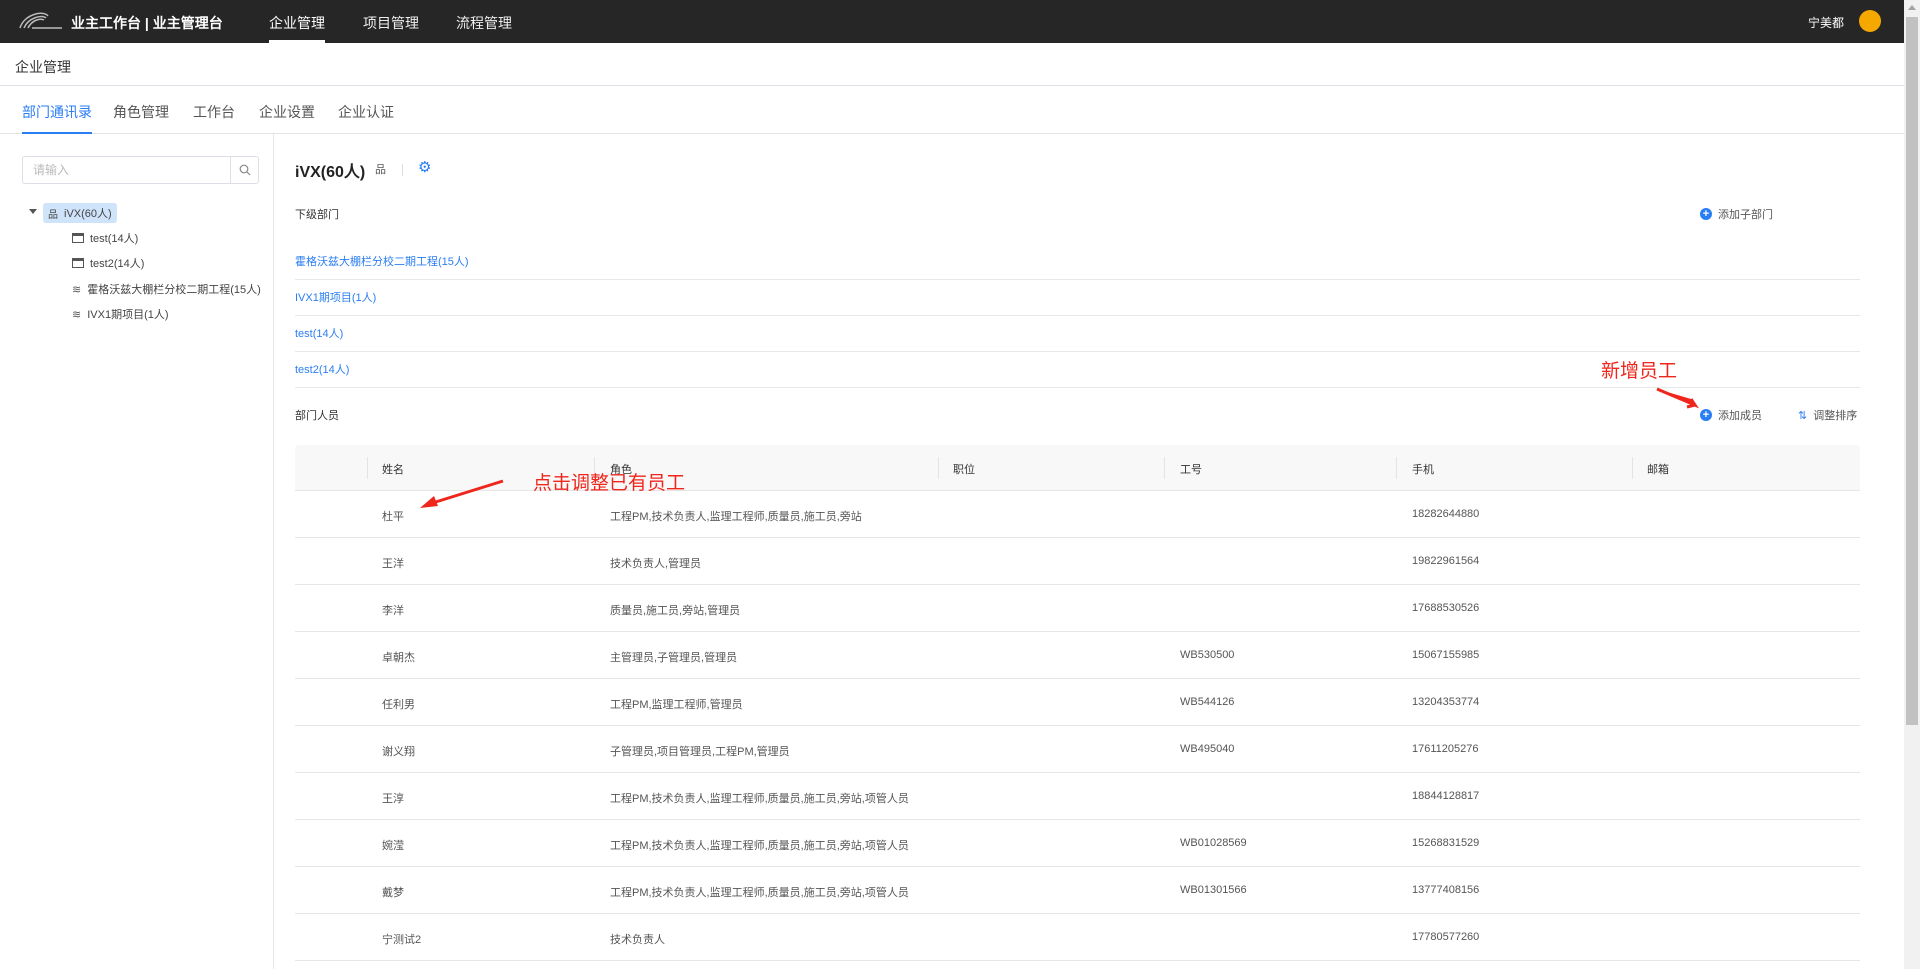  What do you see at coordinates (1077, 262) in the screenshot?
I see `sub-dept-row: 霍格沃兹大棚栏分校二期工程(15人)` at bounding box center [1077, 262].